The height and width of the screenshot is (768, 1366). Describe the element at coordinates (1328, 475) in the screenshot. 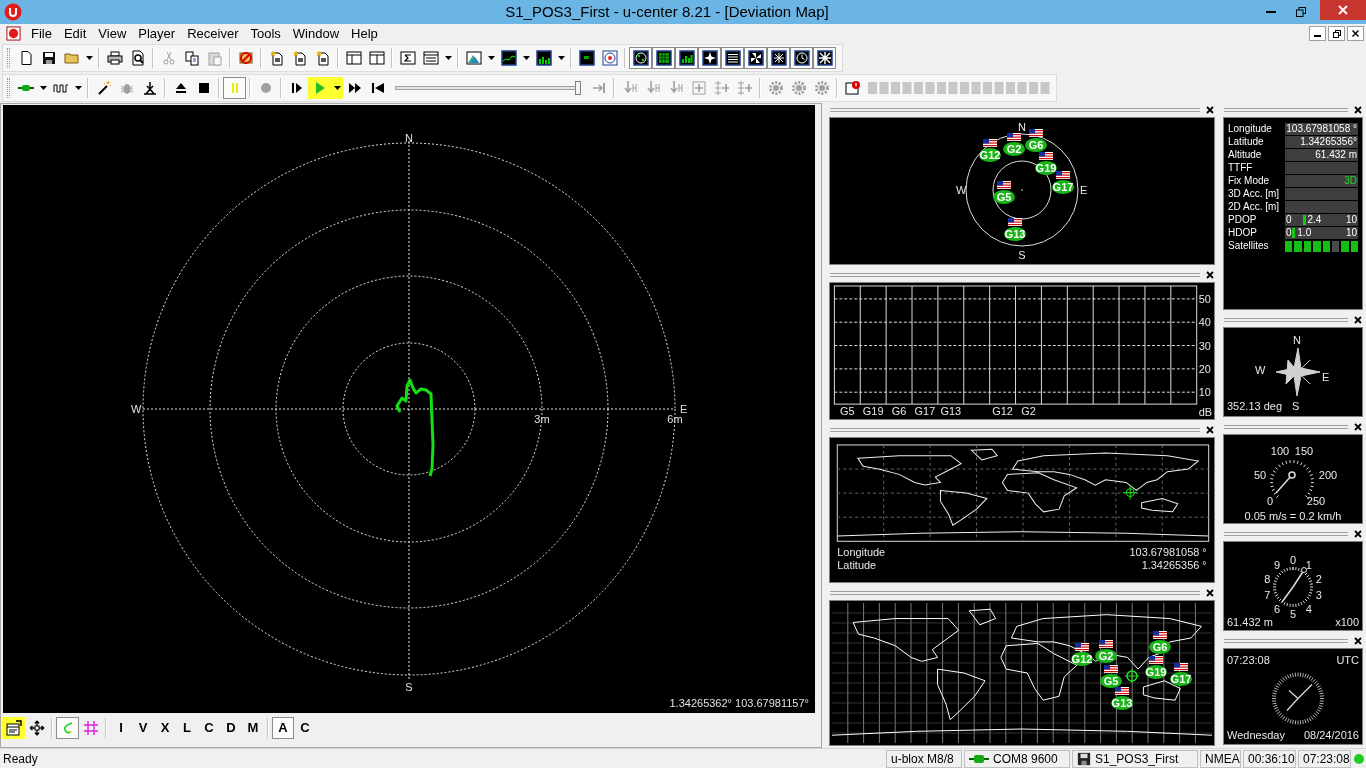

I see `dial-label: 200` at that location.